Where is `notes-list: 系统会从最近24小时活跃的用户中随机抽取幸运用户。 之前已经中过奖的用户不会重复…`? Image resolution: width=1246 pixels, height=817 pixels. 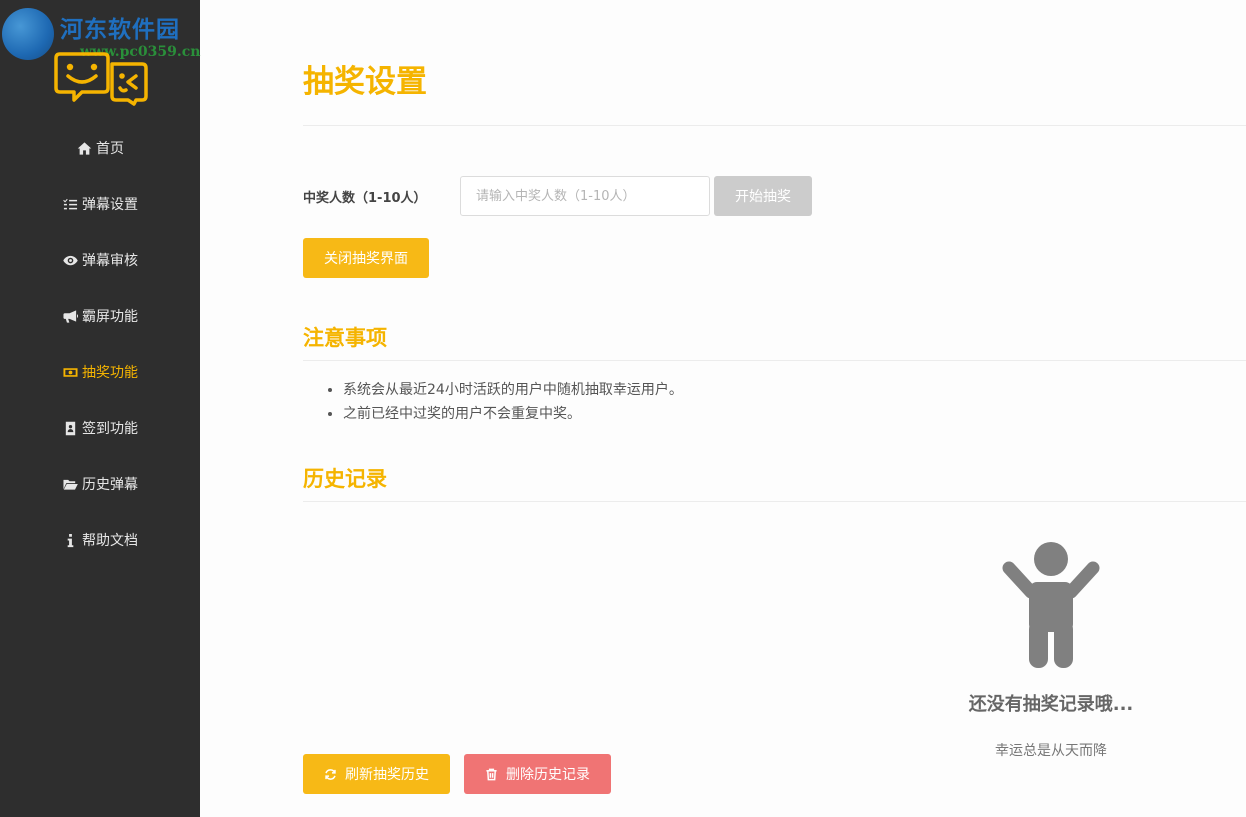 notes-list: 系统会从最近24小时活跃的用户中随机抽取幸运用户。 之前已经中过奖的用户不会重复… is located at coordinates (513, 402).